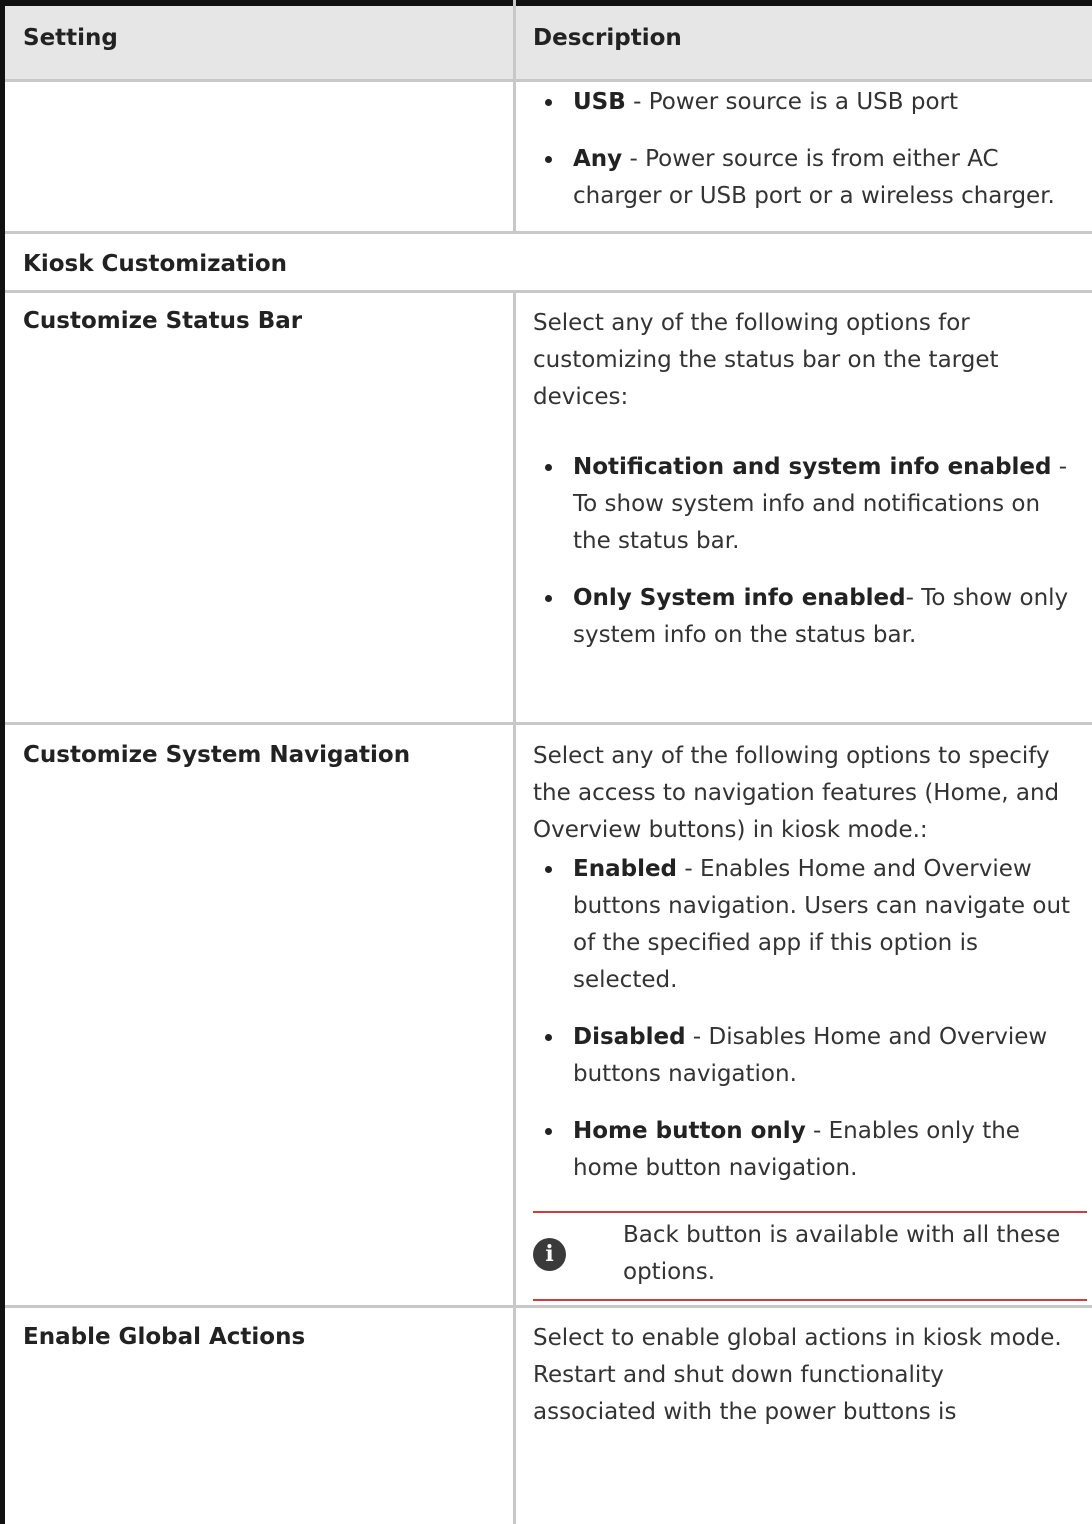 The image size is (1092, 1524). Describe the element at coordinates (803, 102) in the screenshot. I see `list-item: USB - Power source is a USB port` at that location.